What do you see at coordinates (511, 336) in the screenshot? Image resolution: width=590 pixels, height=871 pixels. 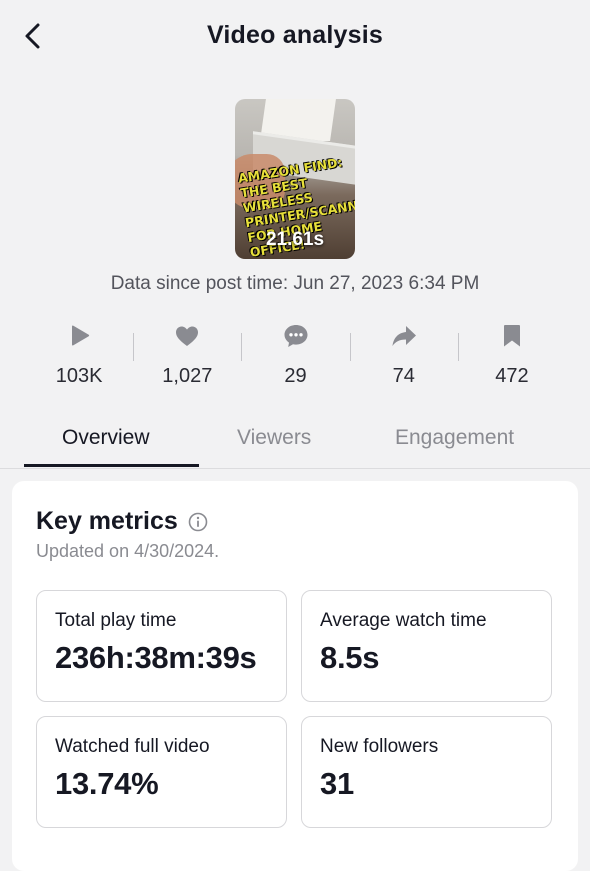 I see `bookmark-icon` at bounding box center [511, 336].